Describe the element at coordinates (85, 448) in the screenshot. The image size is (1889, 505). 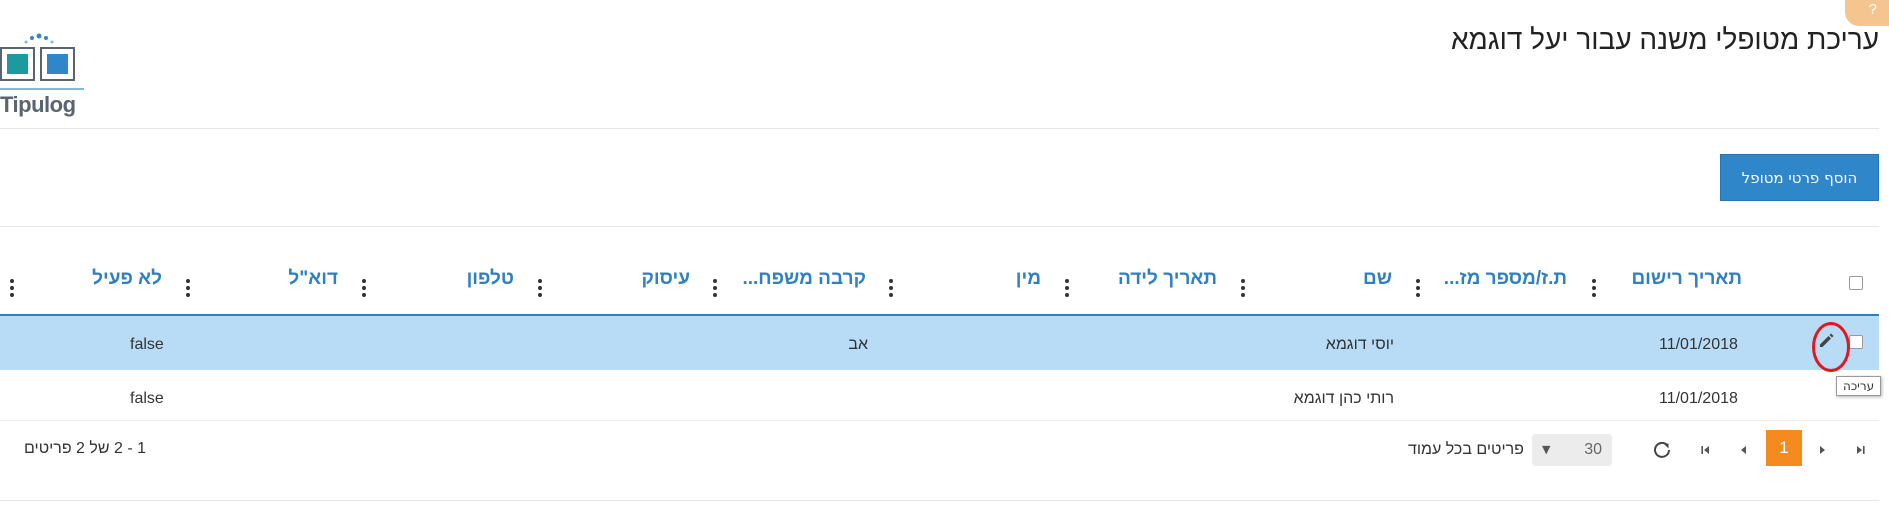
I see `pager-info: 1 - 2 של 2 פריטים` at that location.